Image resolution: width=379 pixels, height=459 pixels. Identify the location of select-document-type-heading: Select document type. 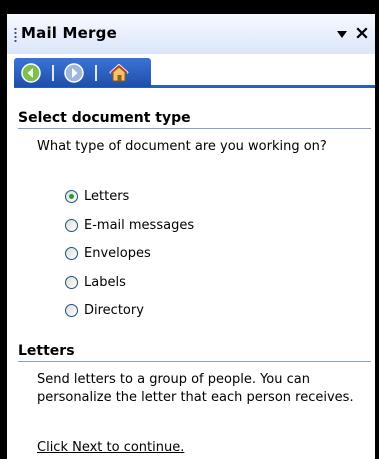
(104, 118).